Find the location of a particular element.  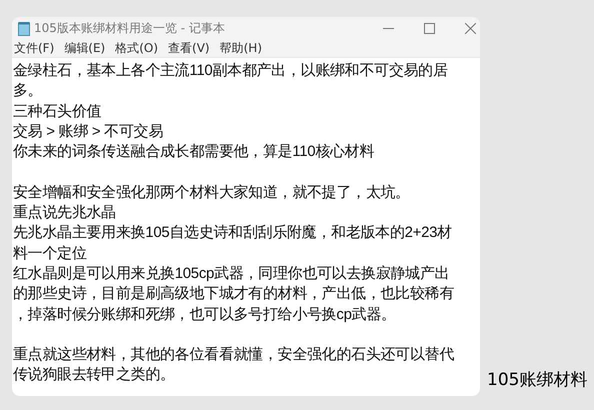

text-line: 金绿柱石，基本上各个主流110副本都产出，以账绑和不可交易的居 is located at coordinates (231, 71).